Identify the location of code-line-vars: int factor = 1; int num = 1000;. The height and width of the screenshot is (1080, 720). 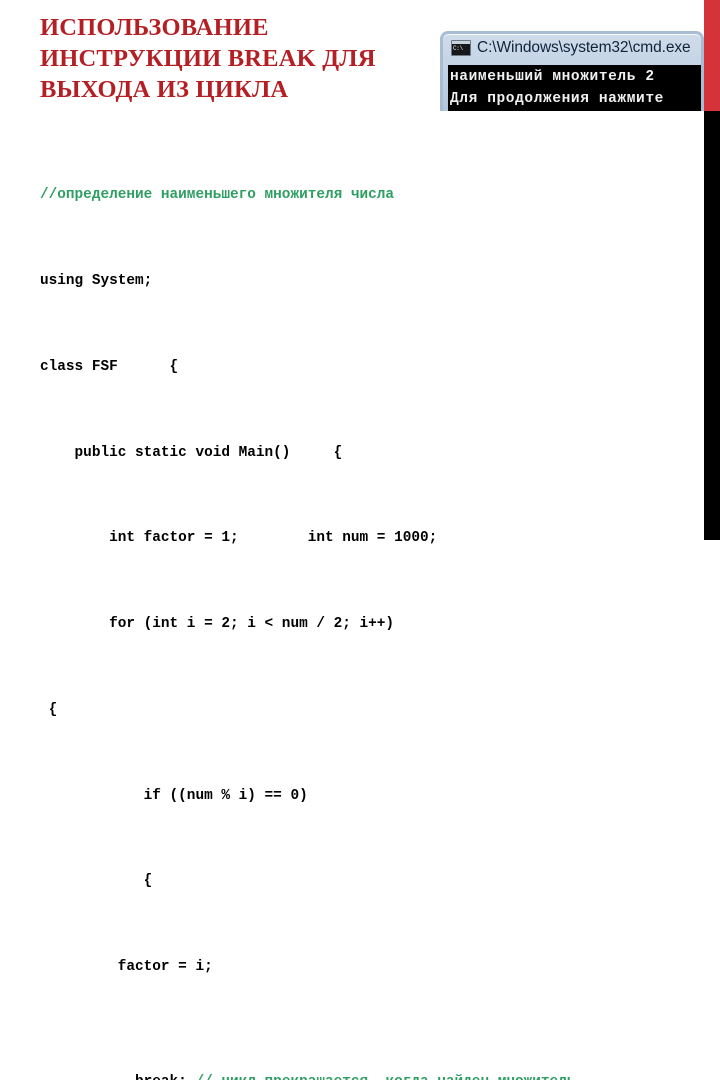
(239, 538).